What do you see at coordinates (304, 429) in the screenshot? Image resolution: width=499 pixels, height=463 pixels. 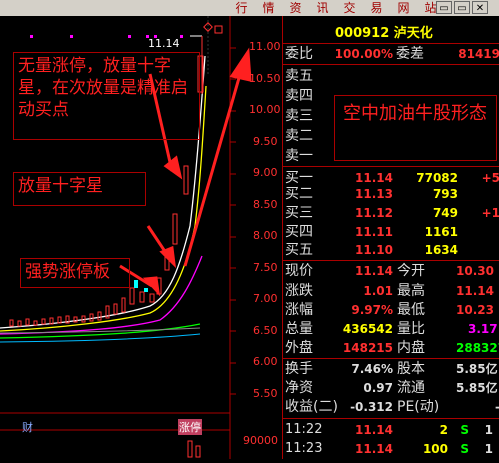 I see `tick-time: 11:22` at bounding box center [304, 429].